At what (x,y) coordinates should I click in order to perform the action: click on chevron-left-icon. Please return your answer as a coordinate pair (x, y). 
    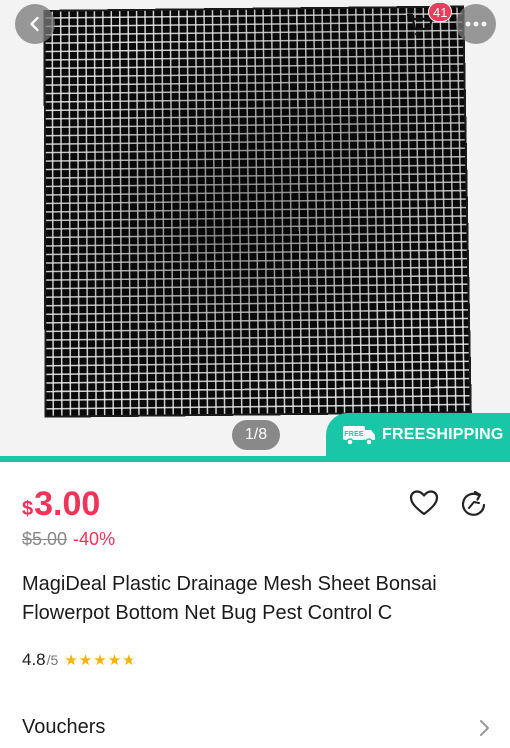
    Looking at the image, I should click on (34, 24).